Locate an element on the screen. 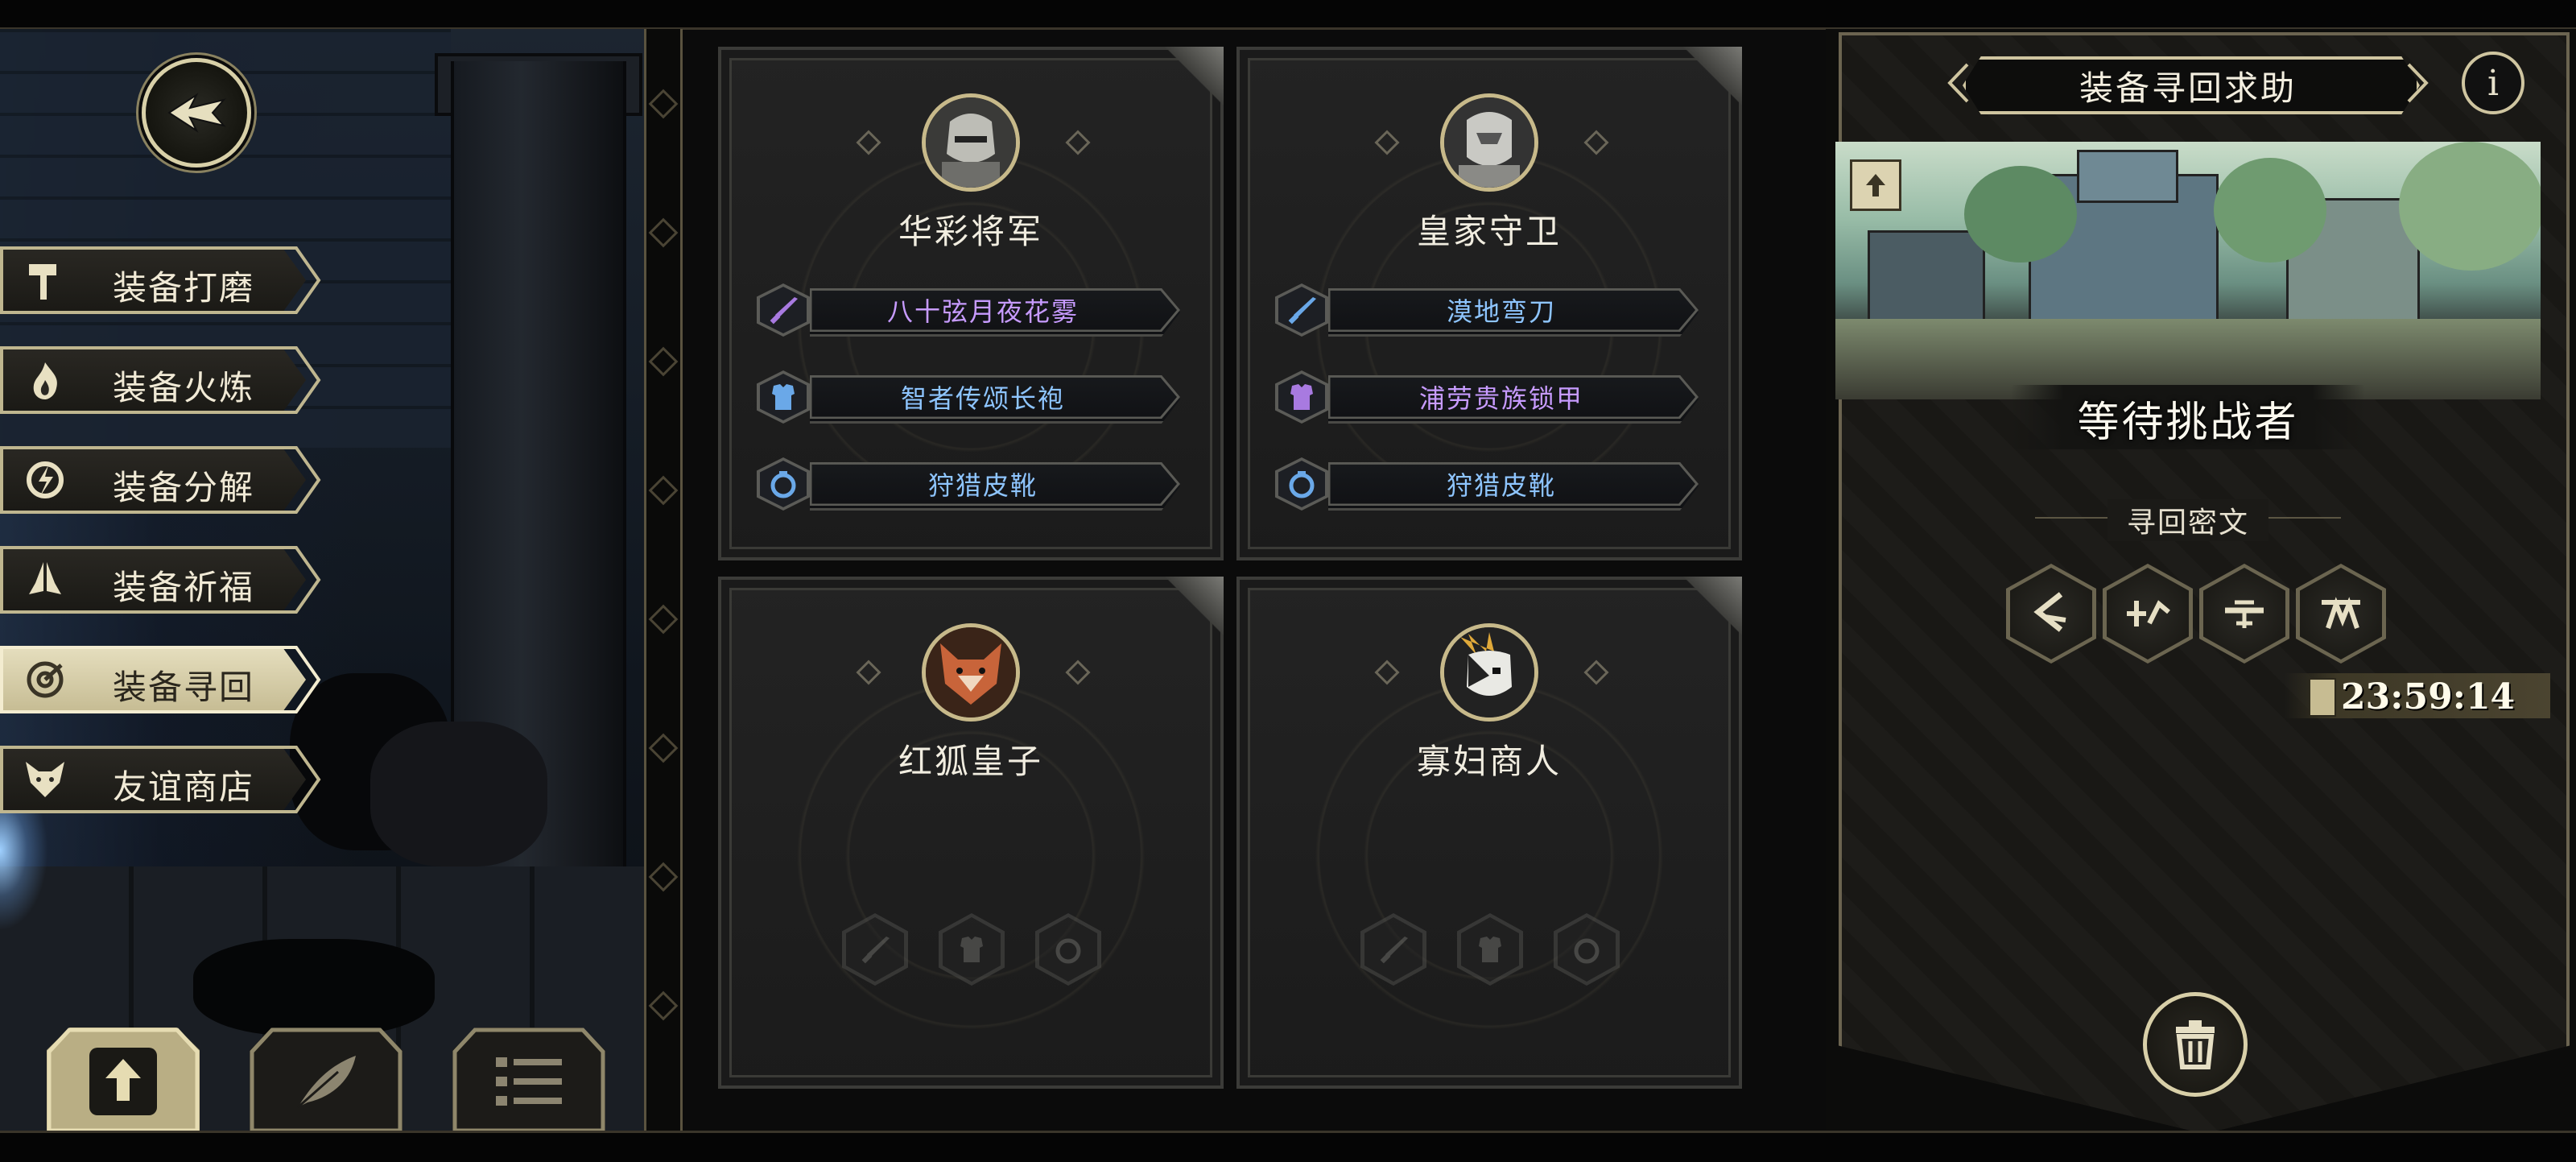  info-button: i is located at coordinates (2493, 83).